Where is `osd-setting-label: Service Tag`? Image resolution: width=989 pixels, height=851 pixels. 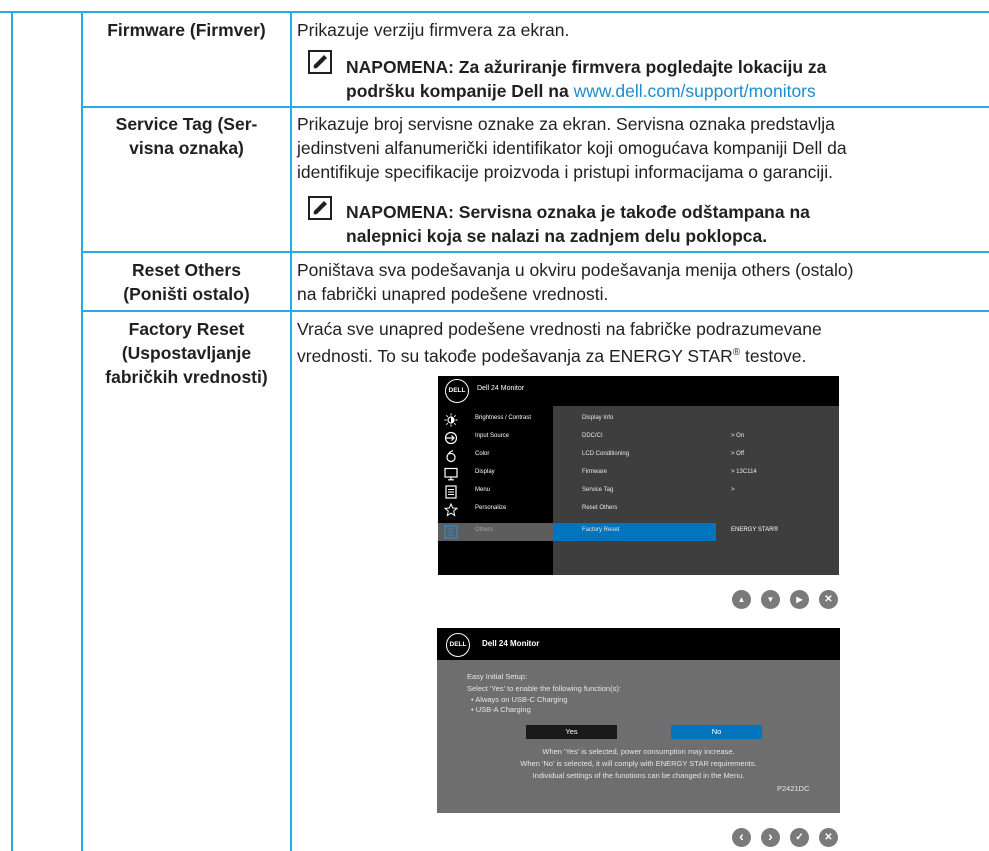
osd-setting-label: Service Tag is located at coordinates (598, 490).